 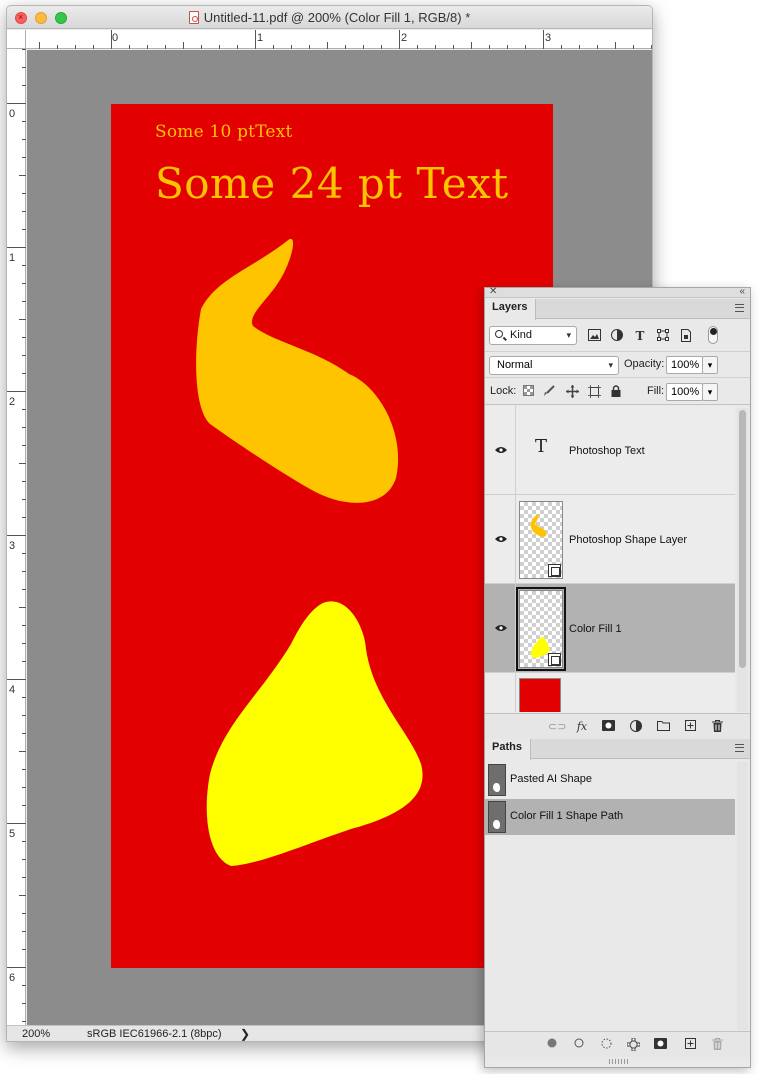 I want to click on lock-image-pixels-icon, so click(x=549, y=392).